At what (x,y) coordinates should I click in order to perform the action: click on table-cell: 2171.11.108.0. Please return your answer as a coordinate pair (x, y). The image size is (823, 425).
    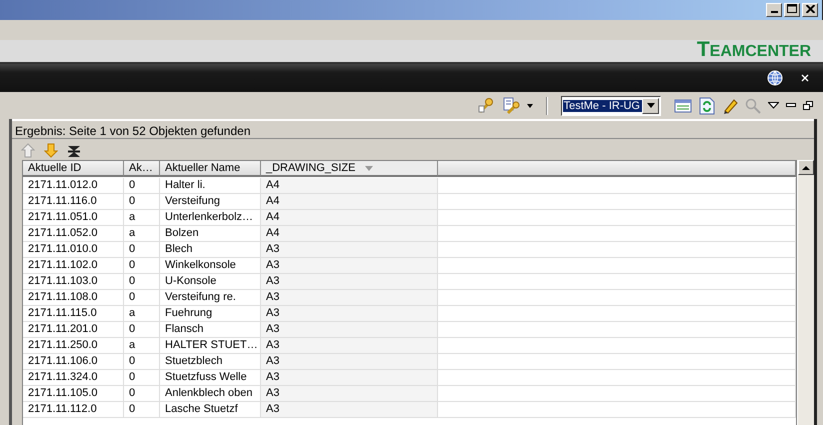
    Looking at the image, I should click on (73, 298).